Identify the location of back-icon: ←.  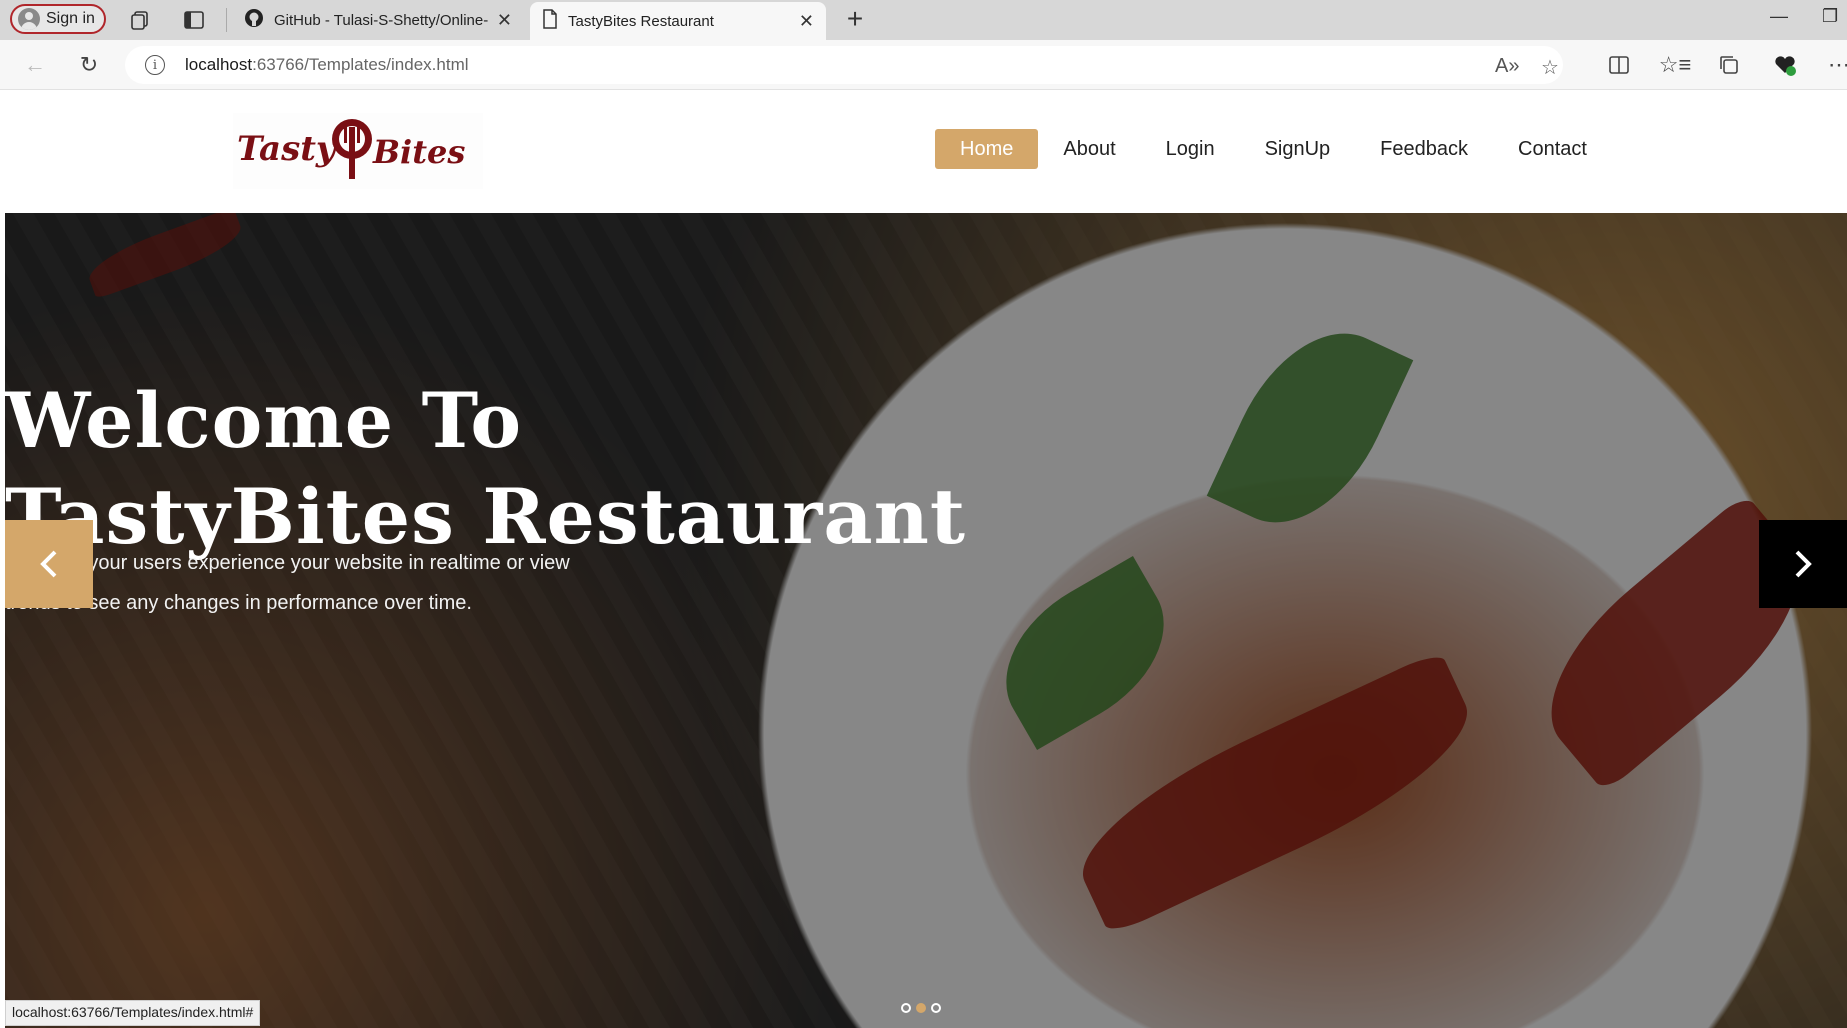
(35, 65).